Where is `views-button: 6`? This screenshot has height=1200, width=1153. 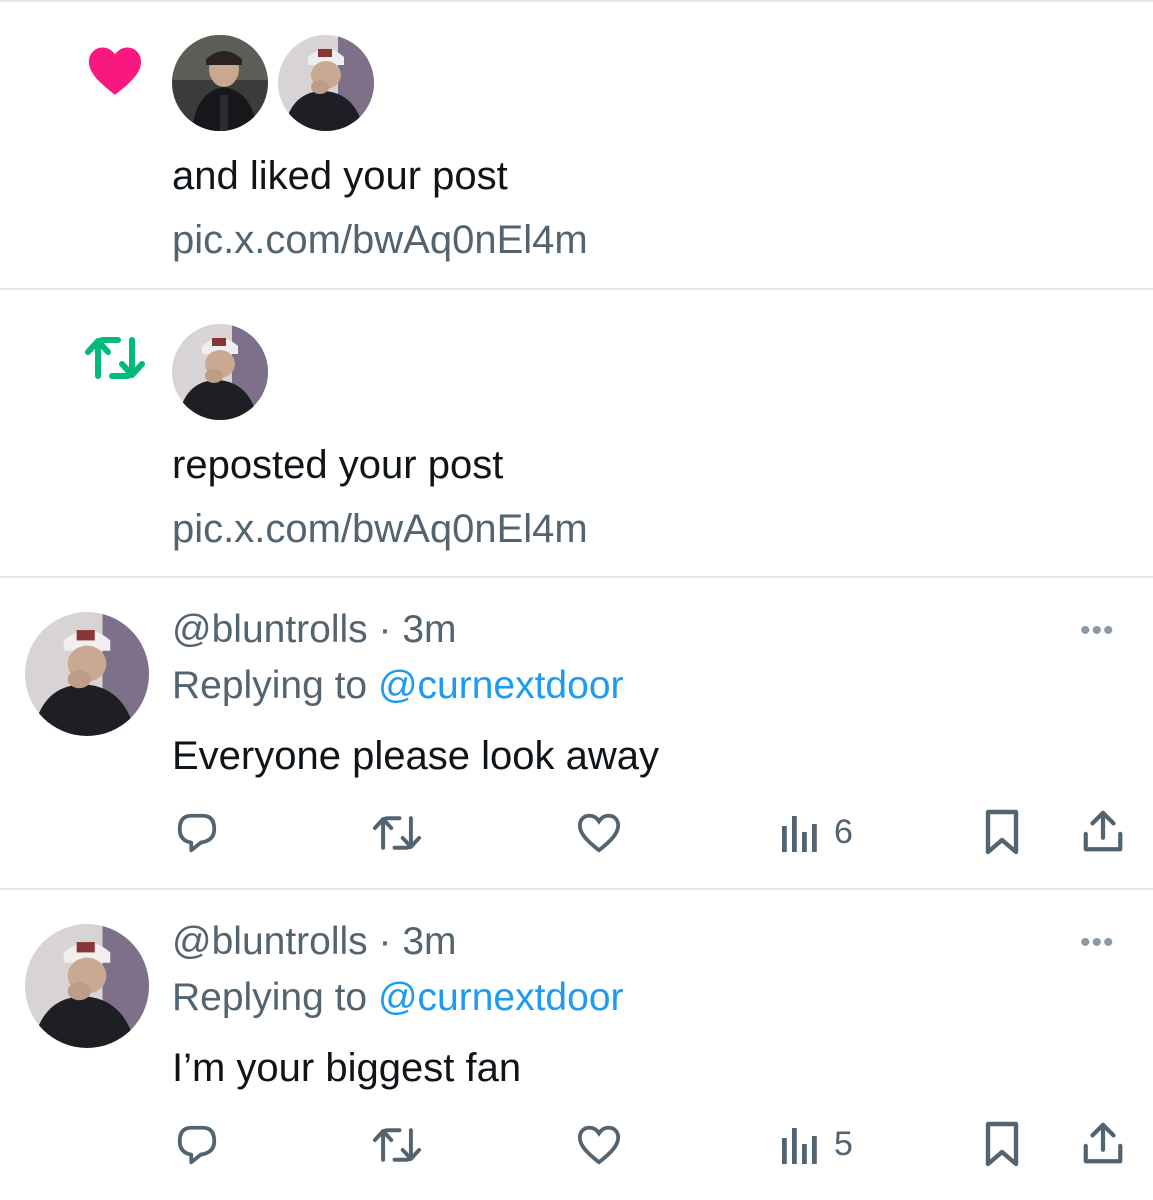
views-button: 6 is located at coordinates (816, 832).